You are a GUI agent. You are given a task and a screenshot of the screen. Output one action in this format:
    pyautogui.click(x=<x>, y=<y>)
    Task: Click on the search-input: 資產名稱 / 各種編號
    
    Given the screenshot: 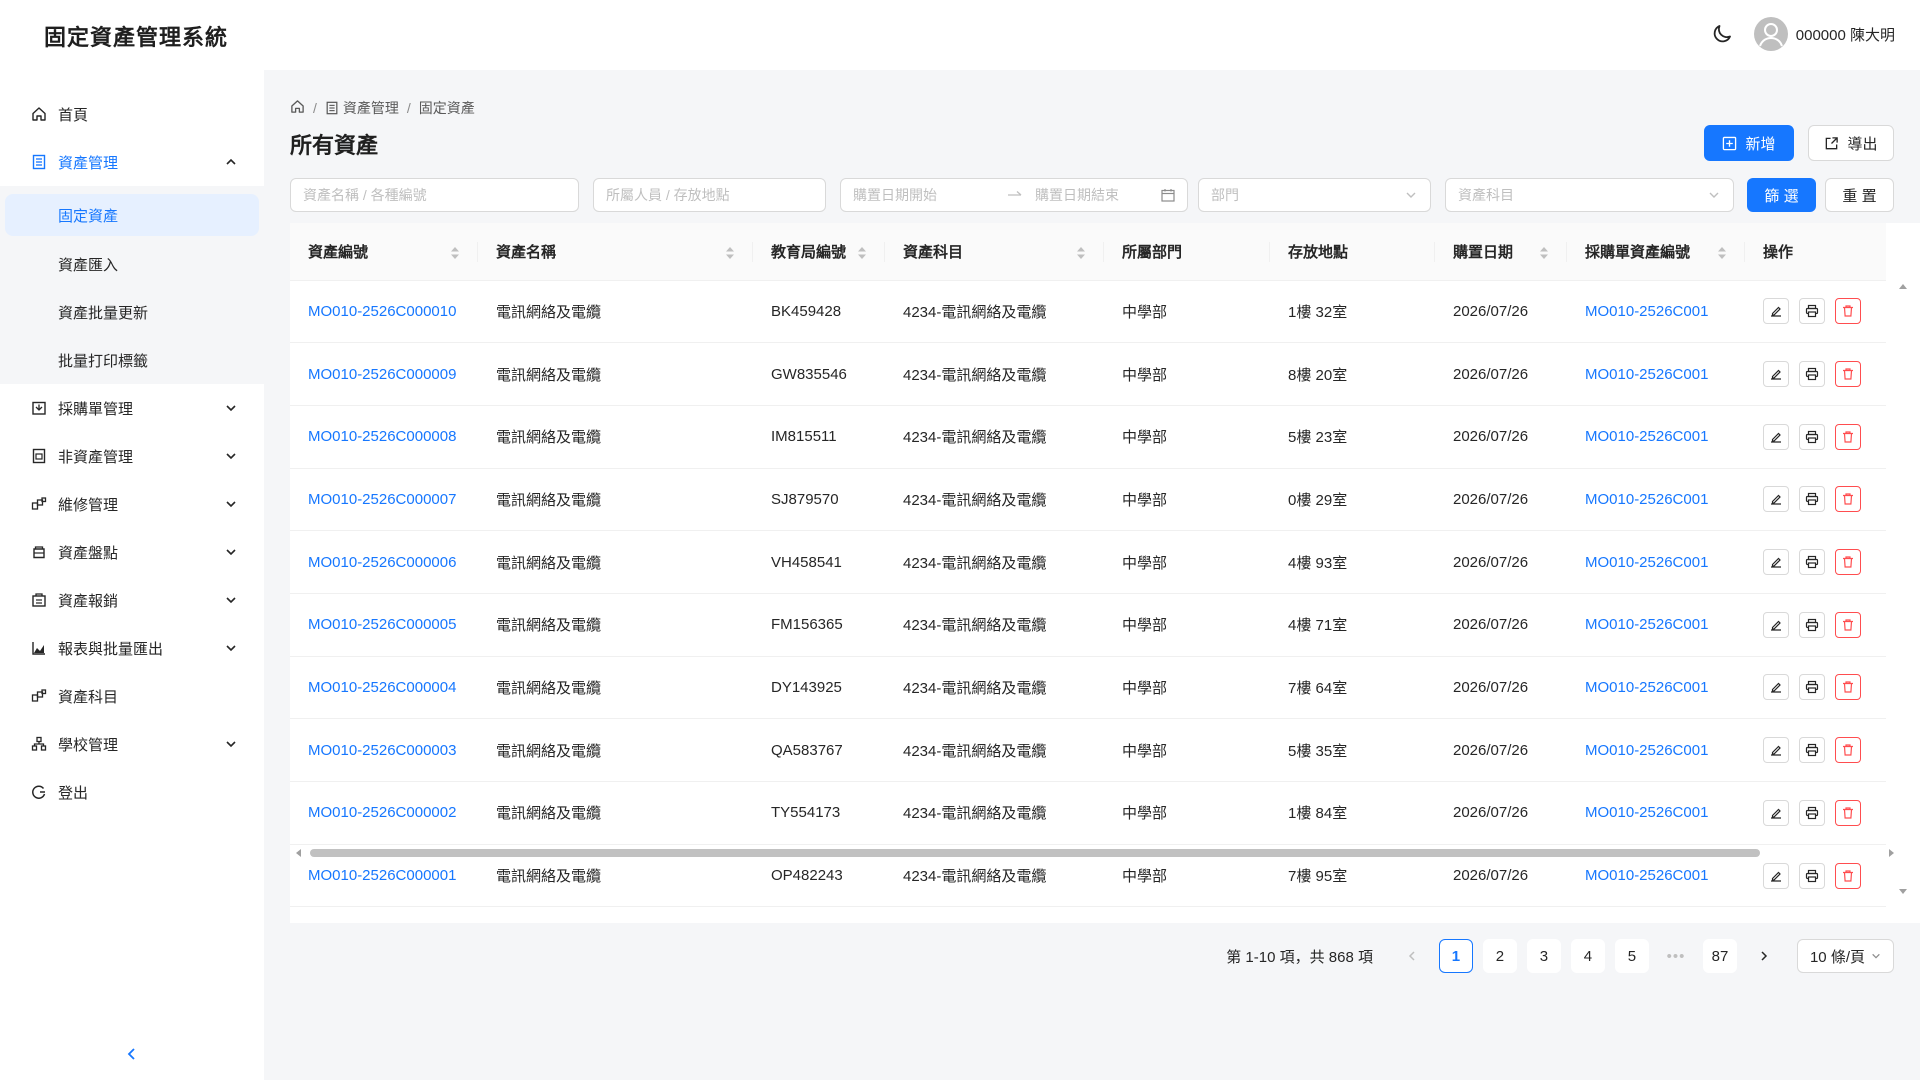 What is the action you would take?
    pyautogui.click(x=434, y=195)
    